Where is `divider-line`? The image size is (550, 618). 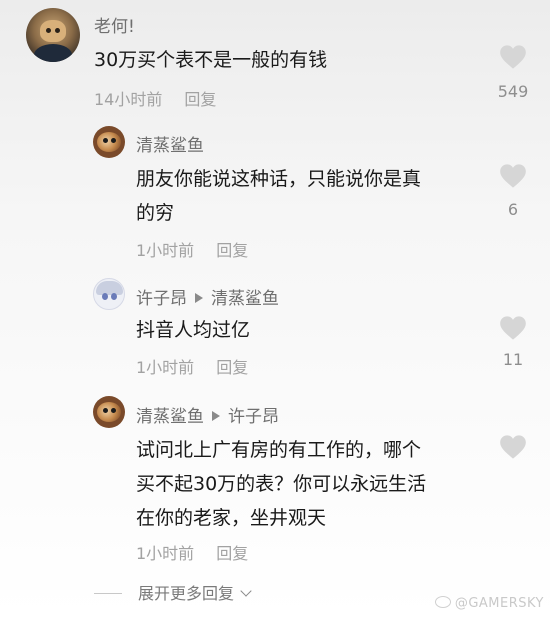
divider-line is located at coordinates (108, 593).